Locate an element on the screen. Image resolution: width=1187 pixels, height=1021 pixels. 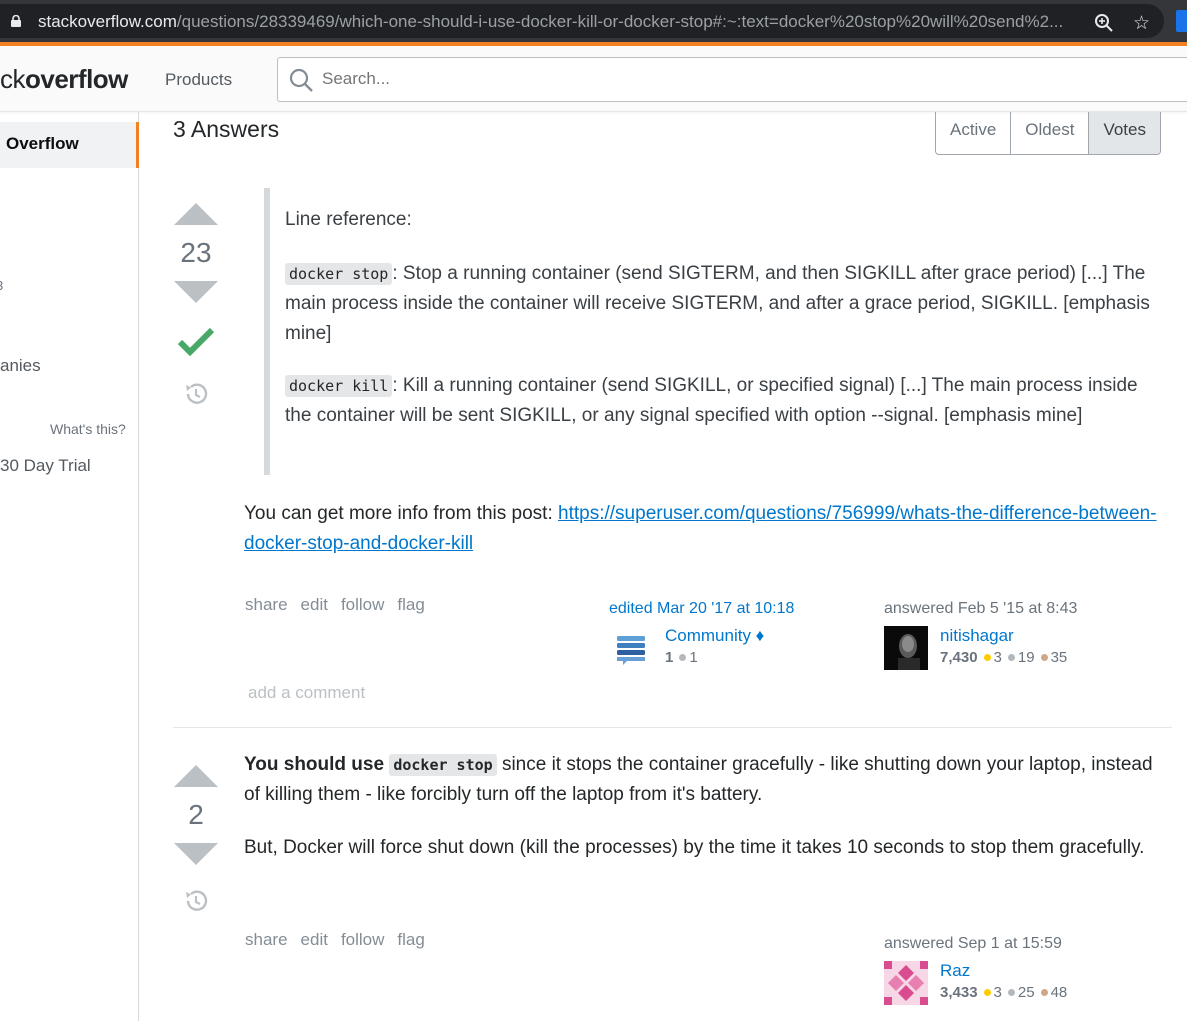
author-rep: 7,430 is located at coordinates (959, 657).